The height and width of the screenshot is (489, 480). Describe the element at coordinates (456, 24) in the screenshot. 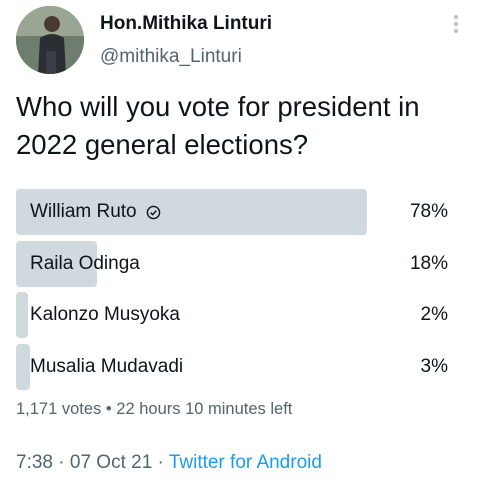

I see `more-vertical-icon` at that location.